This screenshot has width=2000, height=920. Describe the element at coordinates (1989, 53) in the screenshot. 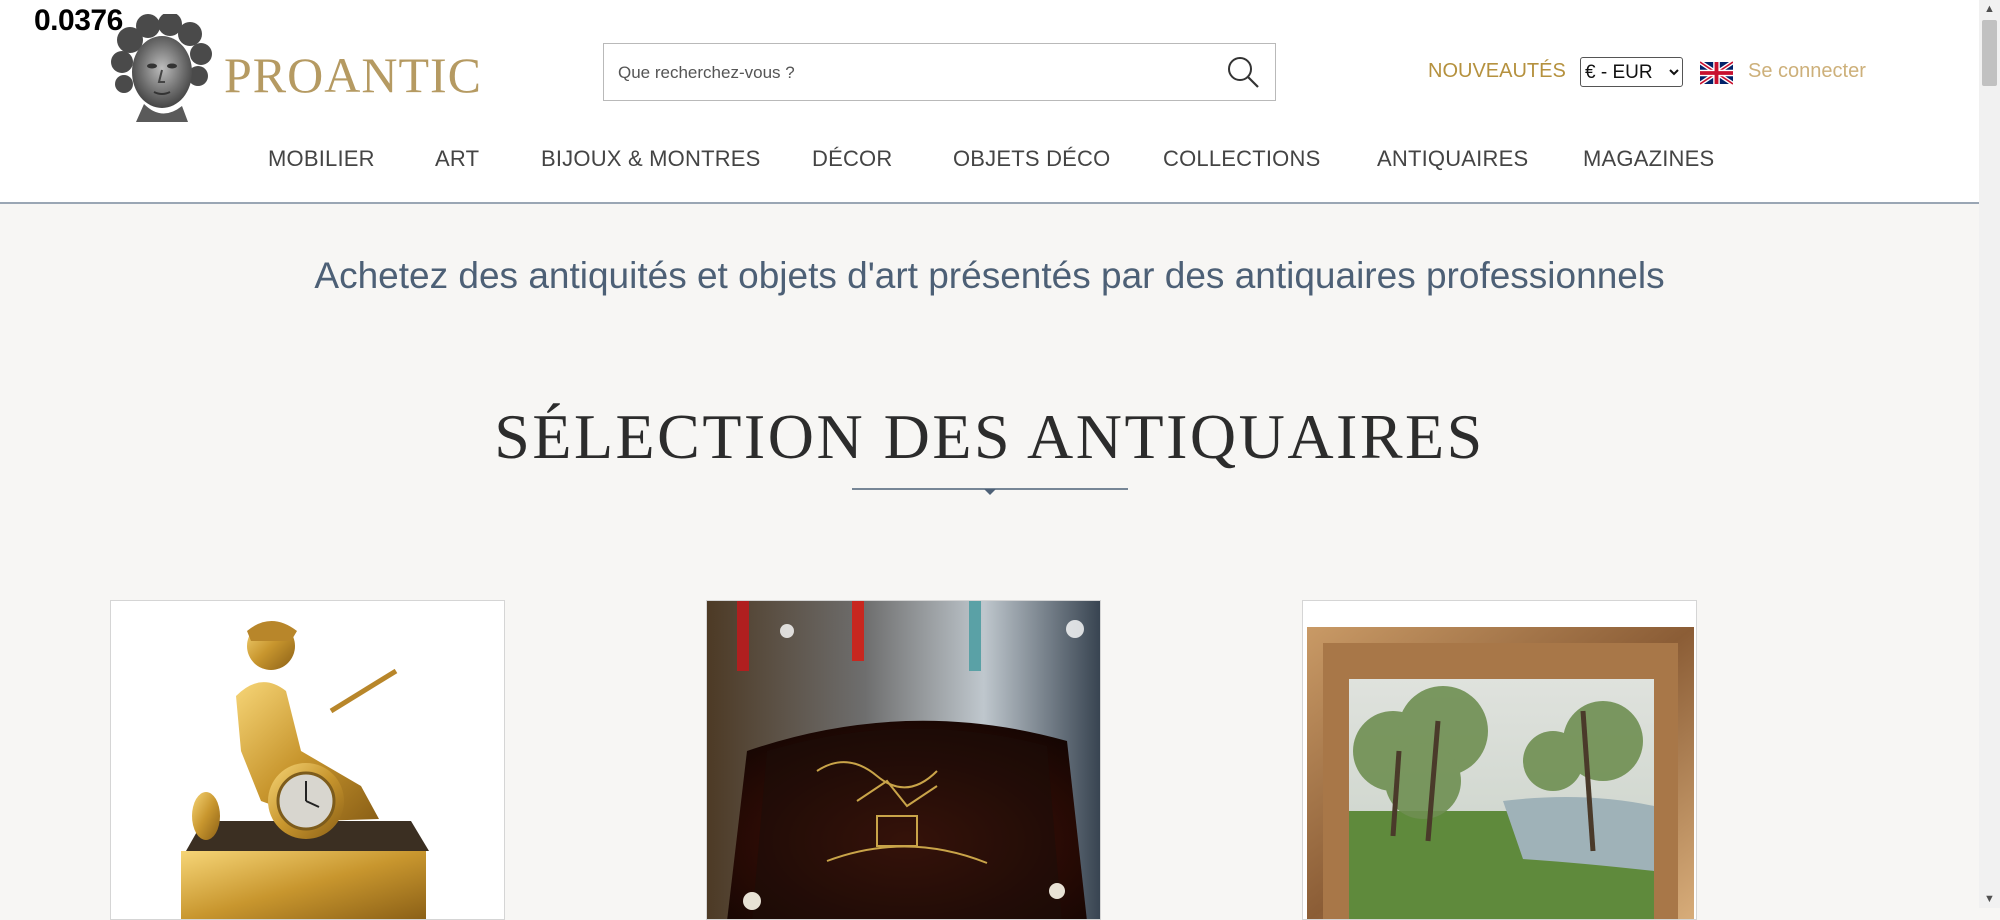

I see `scrollbar-thumb` at that location.